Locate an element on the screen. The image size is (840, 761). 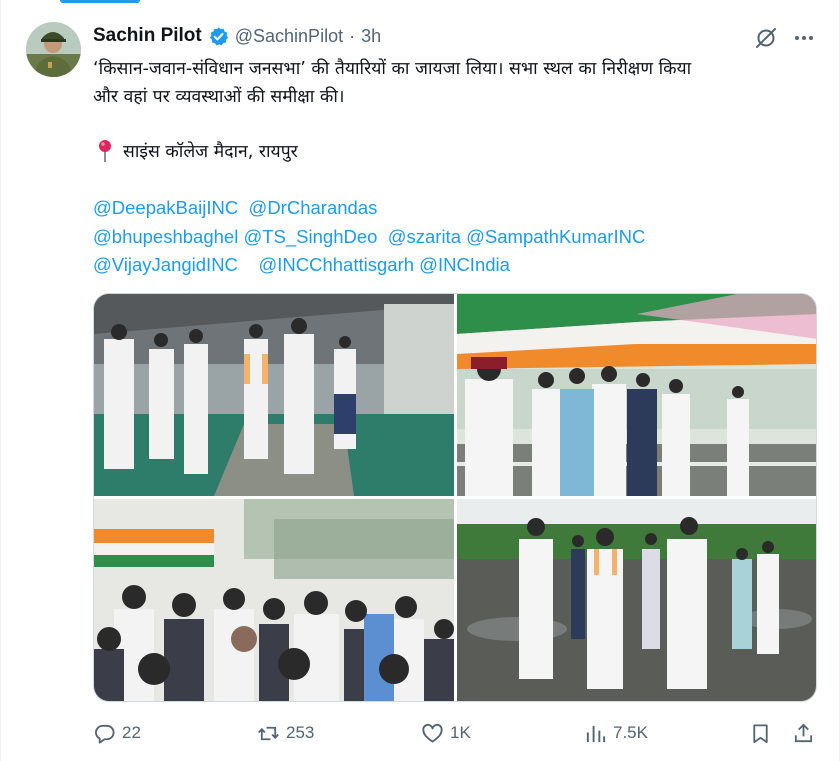
reply-icon is located at coordinates (104, 734).